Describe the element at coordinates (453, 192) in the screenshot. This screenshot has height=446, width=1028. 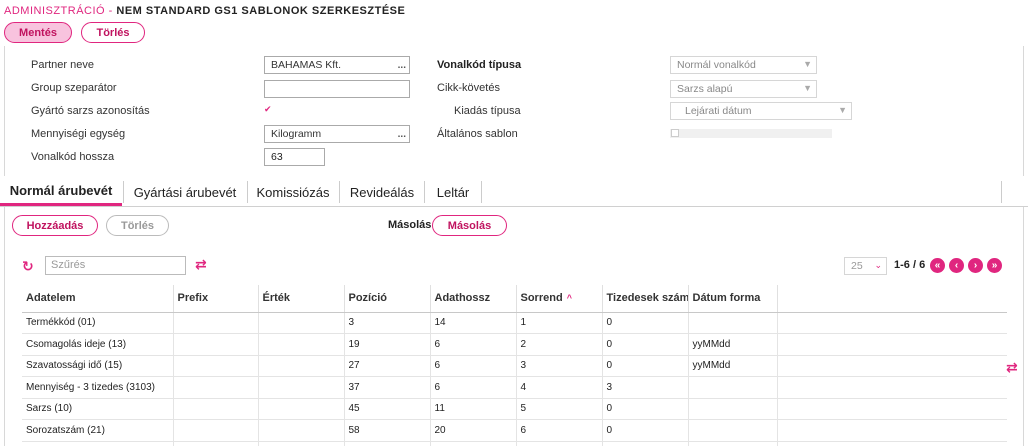
I see `tab-inventory: Leltár` at that location.